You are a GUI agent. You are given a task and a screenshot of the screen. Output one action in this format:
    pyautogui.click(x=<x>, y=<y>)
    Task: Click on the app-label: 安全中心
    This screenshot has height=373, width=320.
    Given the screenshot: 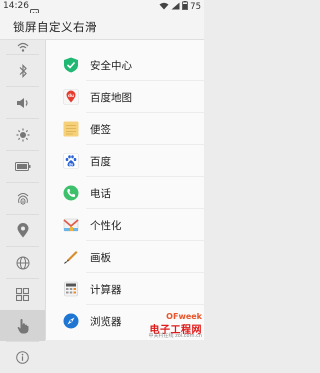 What is the action you would take?
    pyautogui.click(x=111, y=66)
    